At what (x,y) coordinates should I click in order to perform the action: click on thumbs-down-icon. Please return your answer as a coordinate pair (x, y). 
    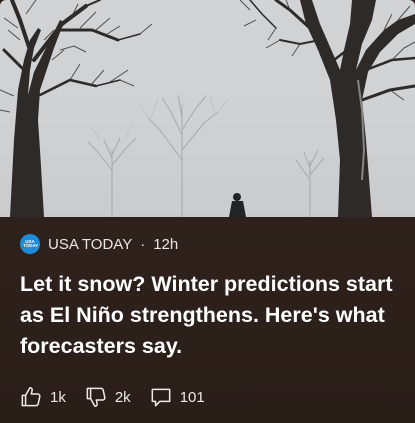
    Looking at the image, I should click on (96, 397).